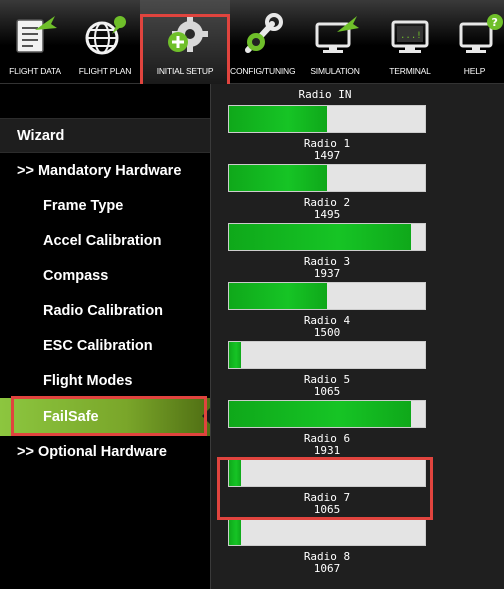 Image resolution: width=504 pixels, height=589 pixels. What do you see at coordinates (105, 417) in the screenshot?
I see `sidebar-item-failsafe: FailSafe` at bounding box center [105, 417].